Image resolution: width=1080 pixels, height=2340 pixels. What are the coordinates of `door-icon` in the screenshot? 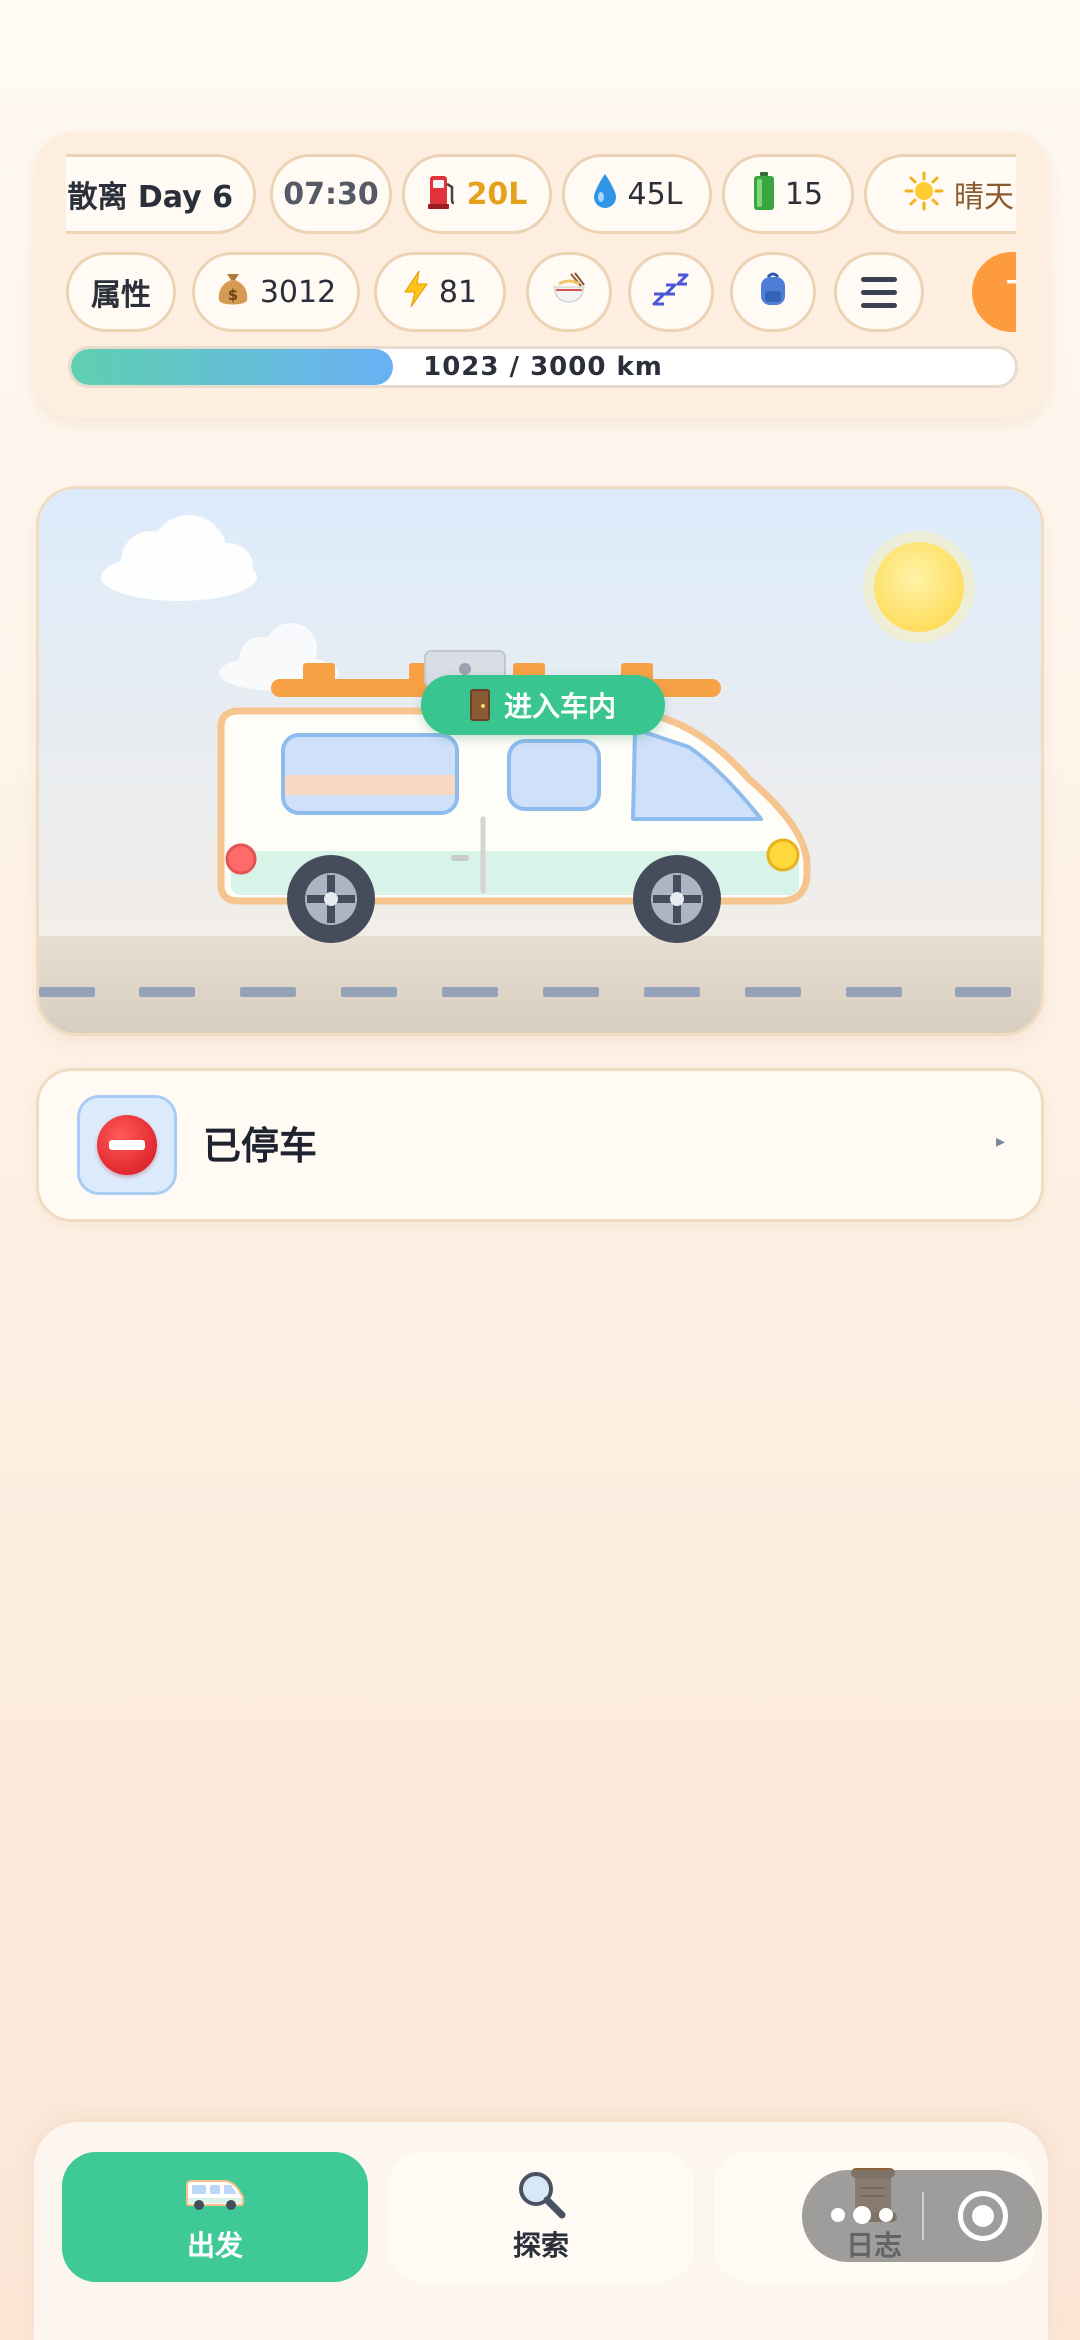 It's located at (479, 705).